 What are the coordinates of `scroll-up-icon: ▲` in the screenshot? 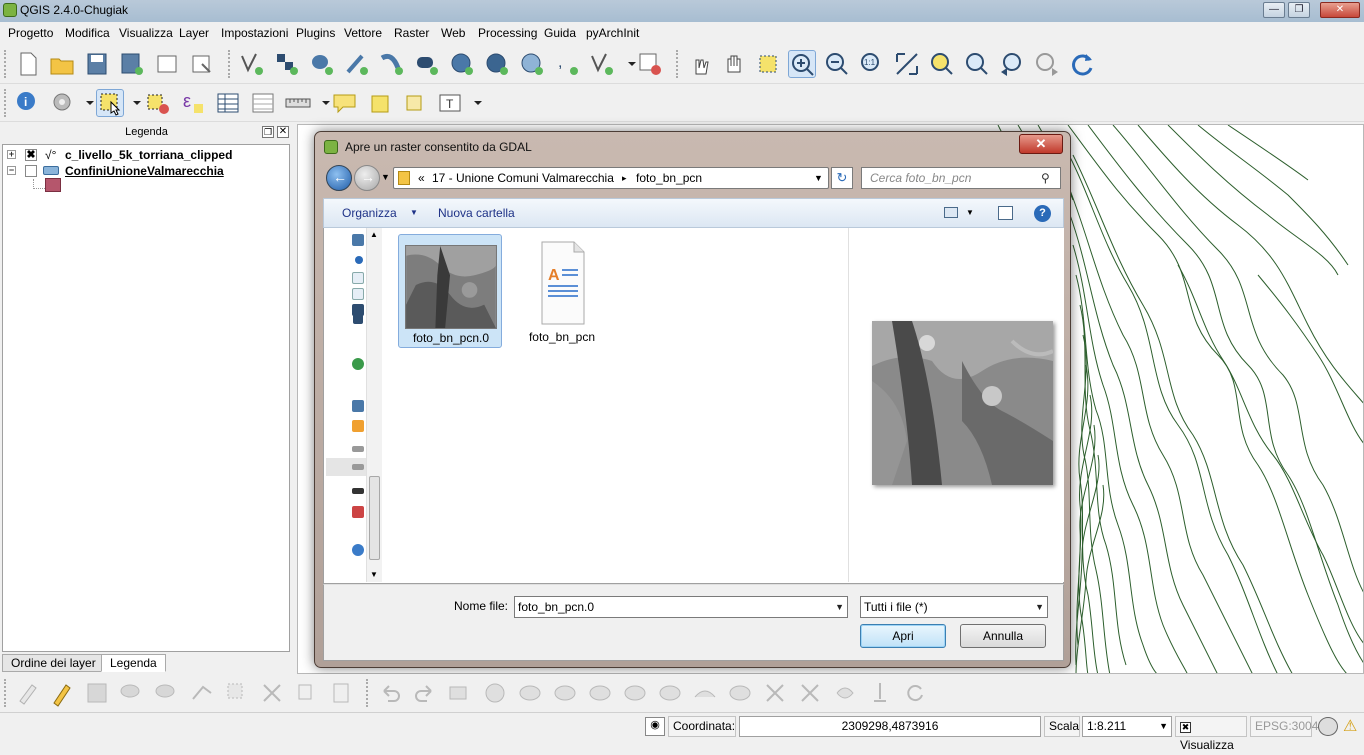 It's located at (374, 234).